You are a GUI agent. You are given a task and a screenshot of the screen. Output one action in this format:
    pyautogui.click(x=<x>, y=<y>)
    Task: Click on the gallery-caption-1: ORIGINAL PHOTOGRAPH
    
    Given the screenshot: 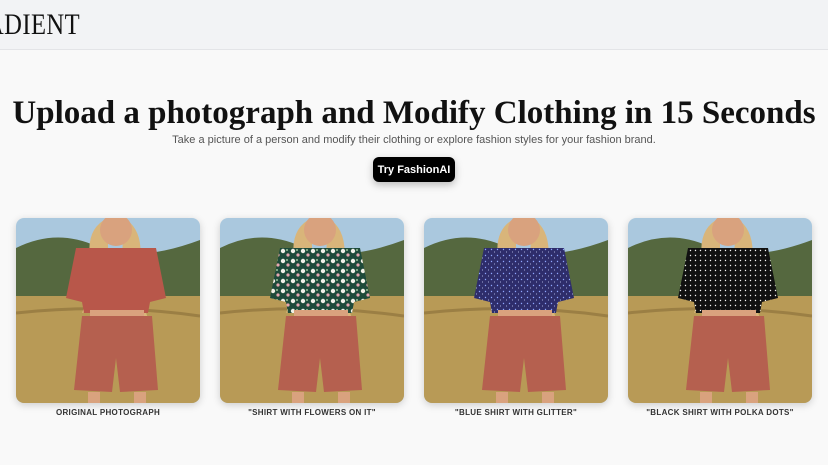 What is the action you would take?
    pyautogui.click(x=108, y=412)
    